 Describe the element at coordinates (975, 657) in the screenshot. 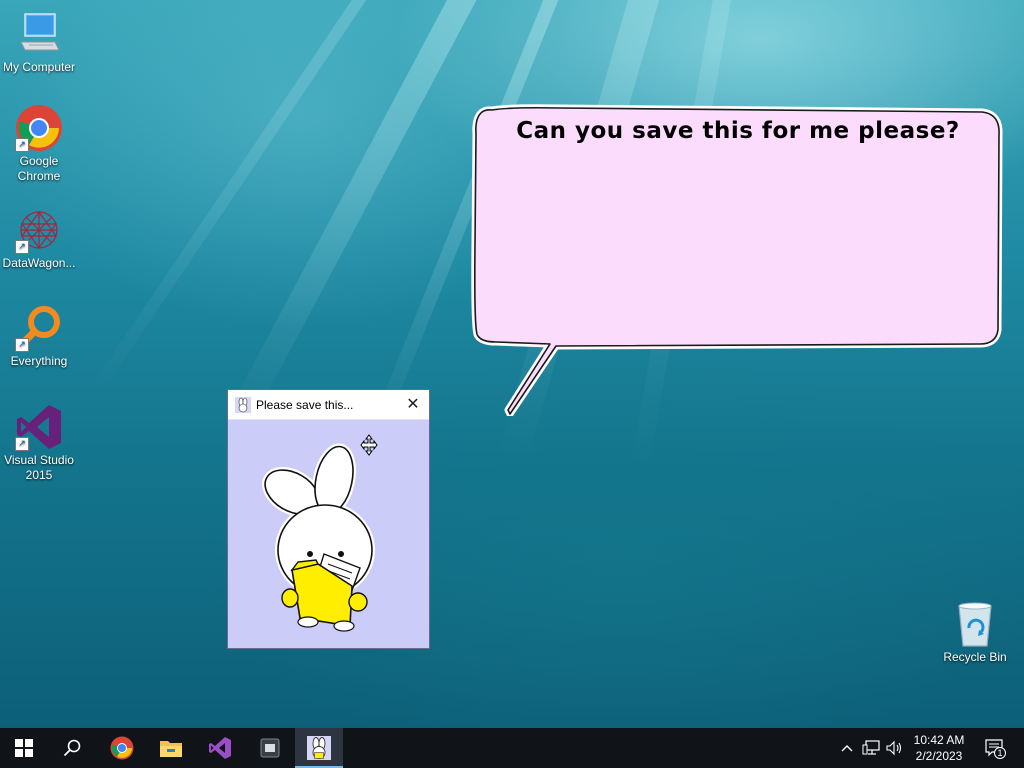

I see `desktop-icon-label: Recycle Bin` at that location.